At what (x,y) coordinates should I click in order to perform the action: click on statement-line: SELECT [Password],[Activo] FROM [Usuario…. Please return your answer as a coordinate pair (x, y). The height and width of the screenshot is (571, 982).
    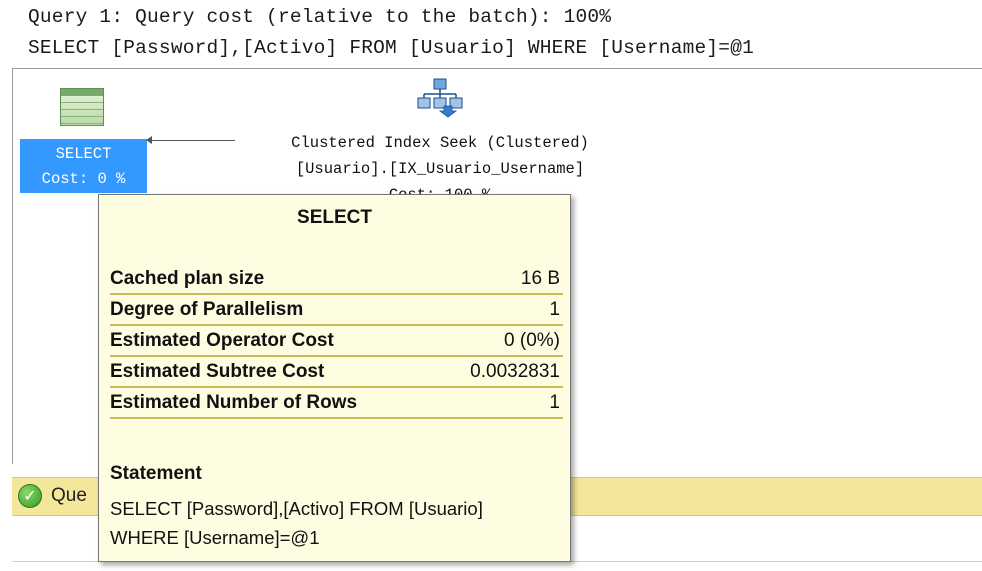
    Looking at the image, I should click on (296, 508).